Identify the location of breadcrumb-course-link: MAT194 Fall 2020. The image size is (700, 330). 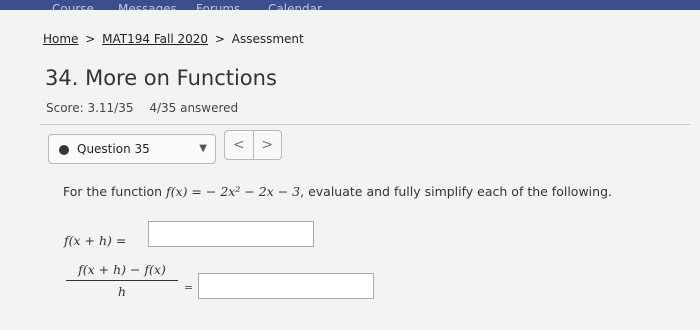
(155, 39).